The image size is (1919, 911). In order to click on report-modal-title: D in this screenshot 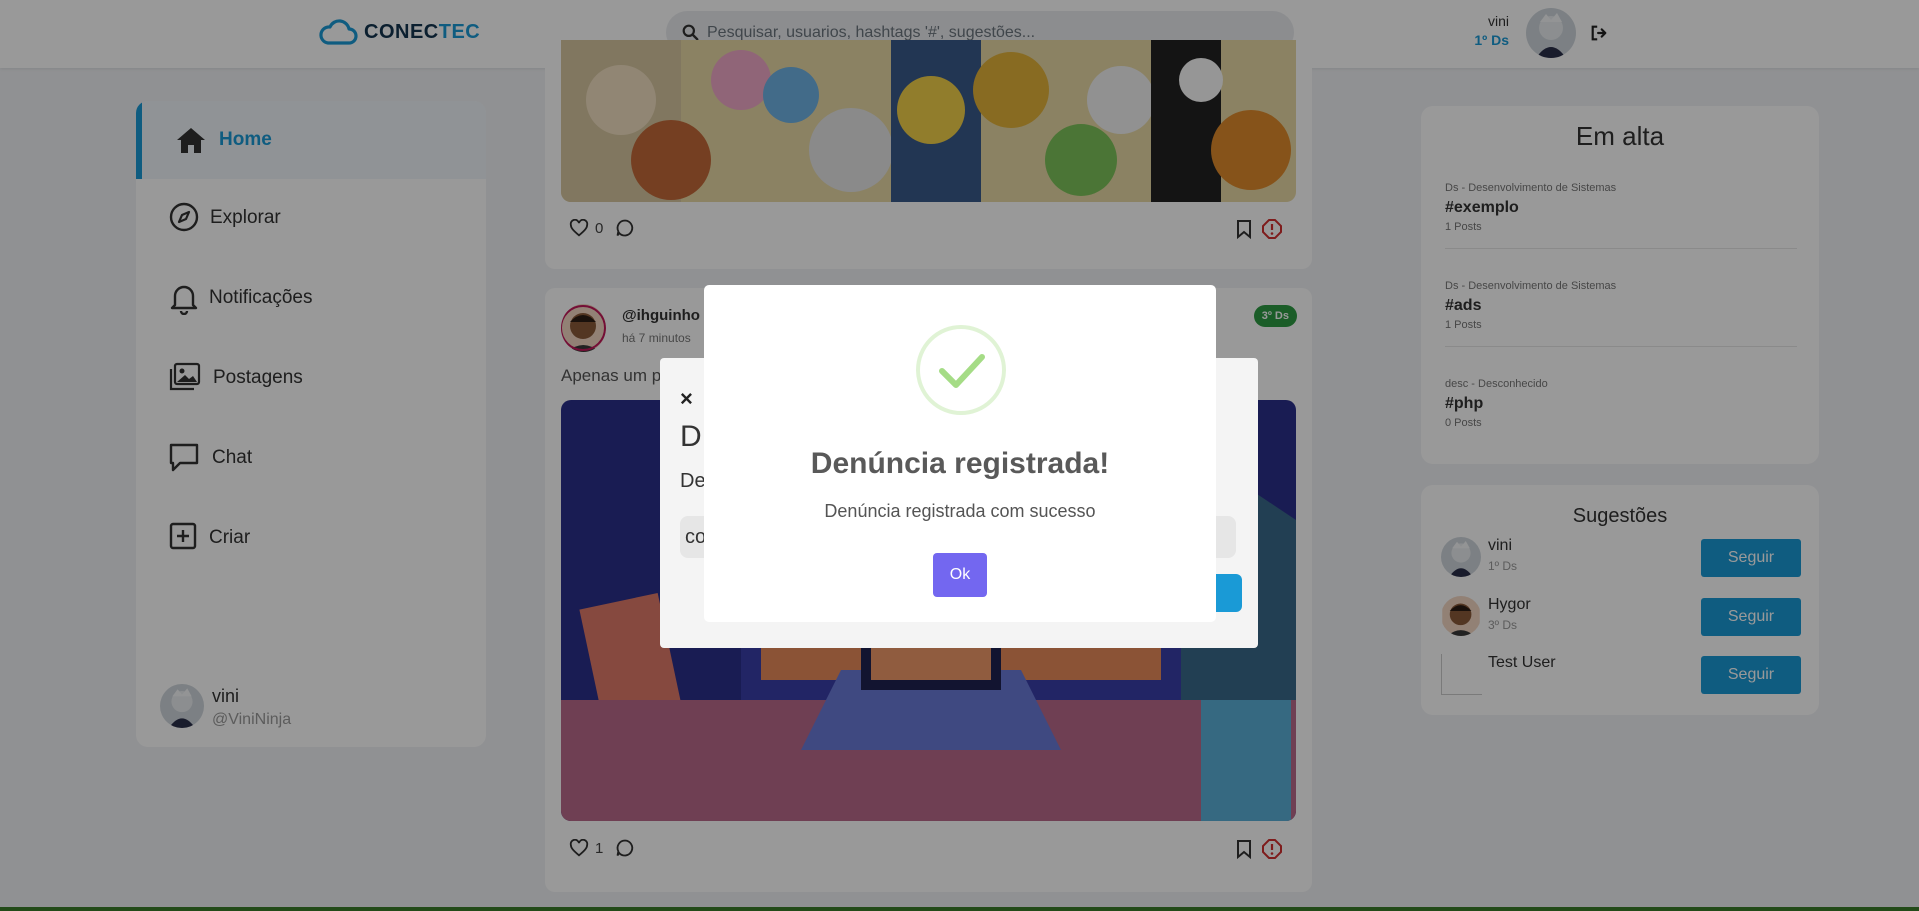, I will do `click(691, 436)`.